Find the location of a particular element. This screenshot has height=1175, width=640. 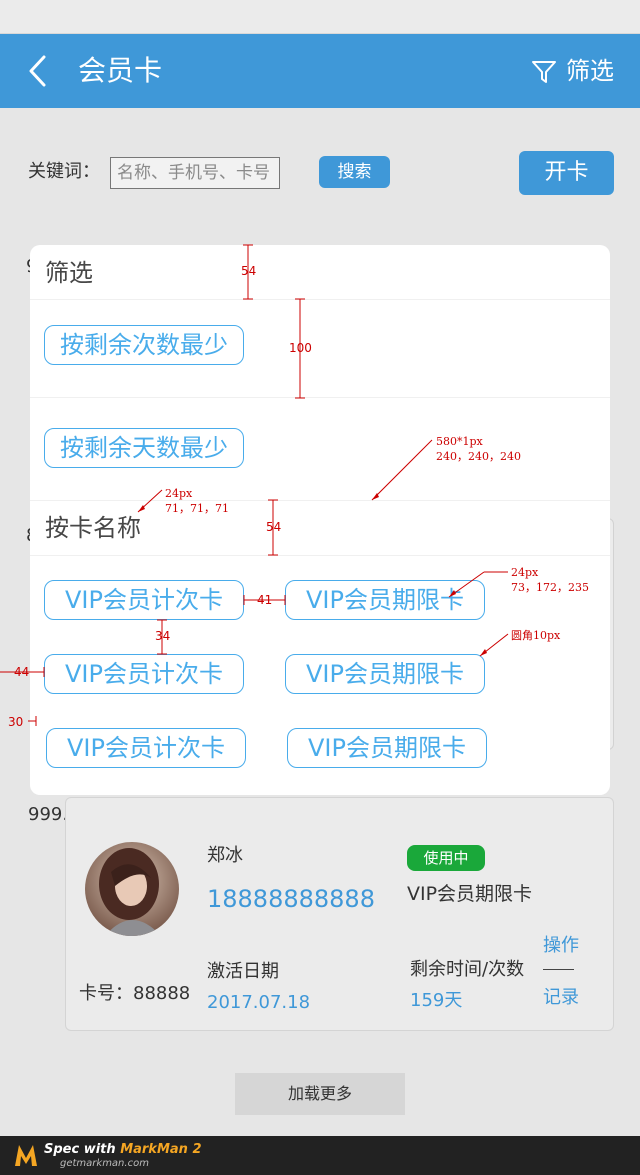

app-header: 会员卡 筛选 is located at coordinates (320, 71).